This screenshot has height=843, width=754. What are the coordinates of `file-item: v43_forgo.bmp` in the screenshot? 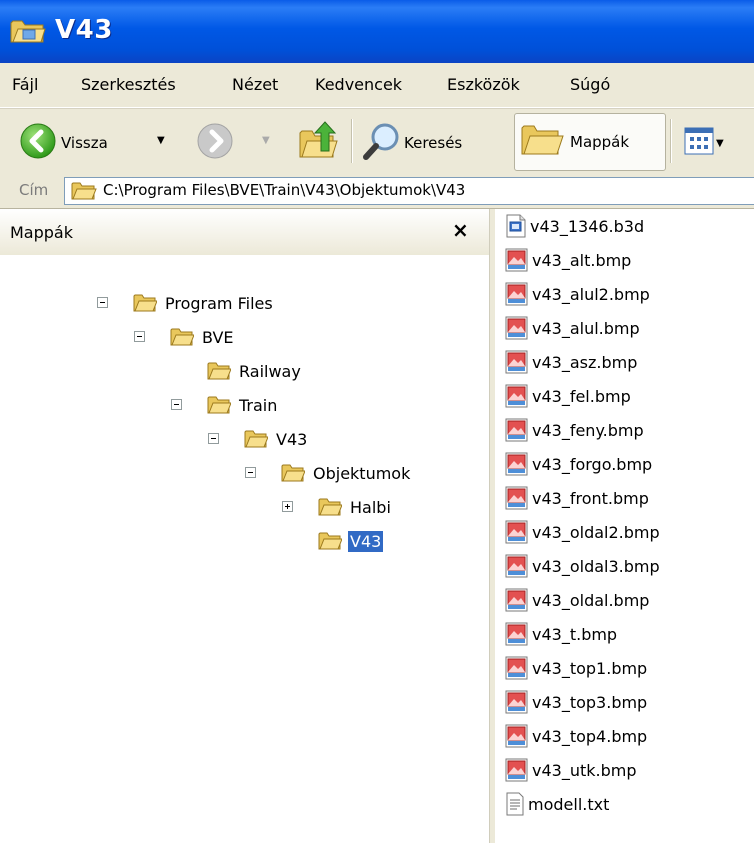 It's located at (578, 464).